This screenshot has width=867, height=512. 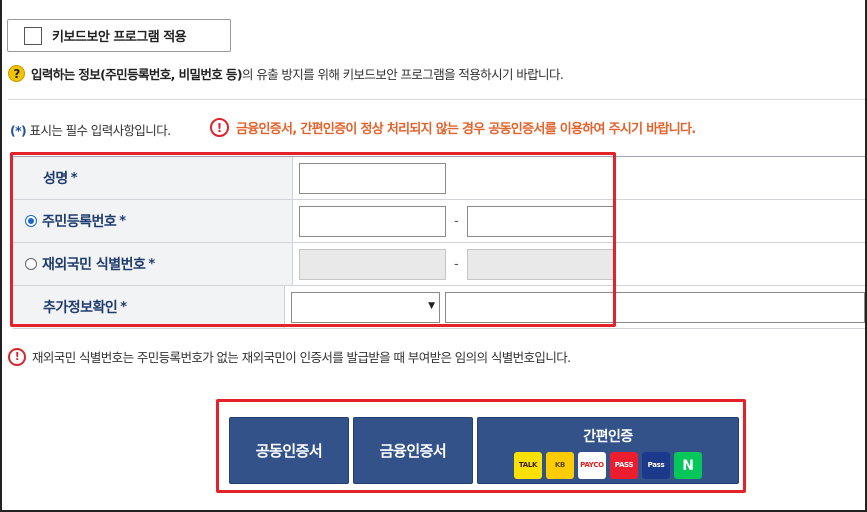 I want to click on extra-cell: ▼, so click(x=575, y=307).